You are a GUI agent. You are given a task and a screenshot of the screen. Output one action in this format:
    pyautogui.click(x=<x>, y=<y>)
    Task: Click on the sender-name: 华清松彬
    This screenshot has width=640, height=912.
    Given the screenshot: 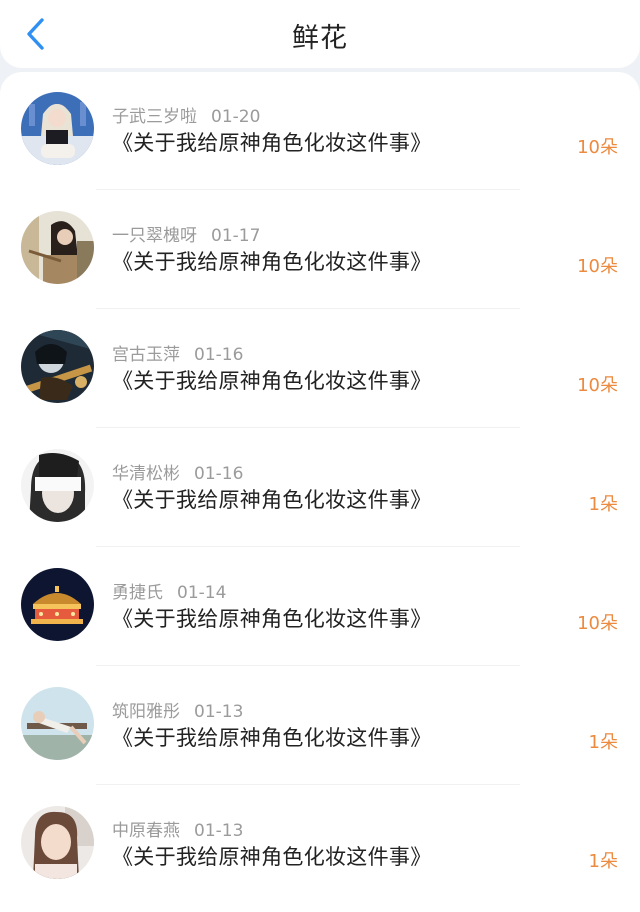 What is the action you would take?
    pyautogui.click(x=146, y=474)
    